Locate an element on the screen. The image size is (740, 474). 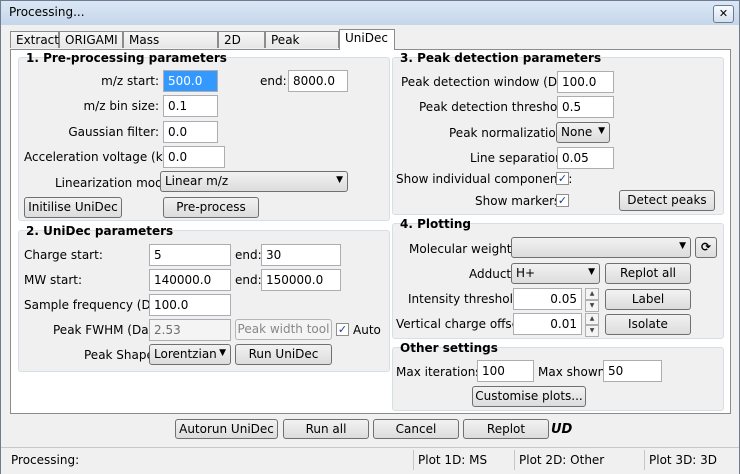
line-separation-label: Line separation: is located at coordinates (518, 158).